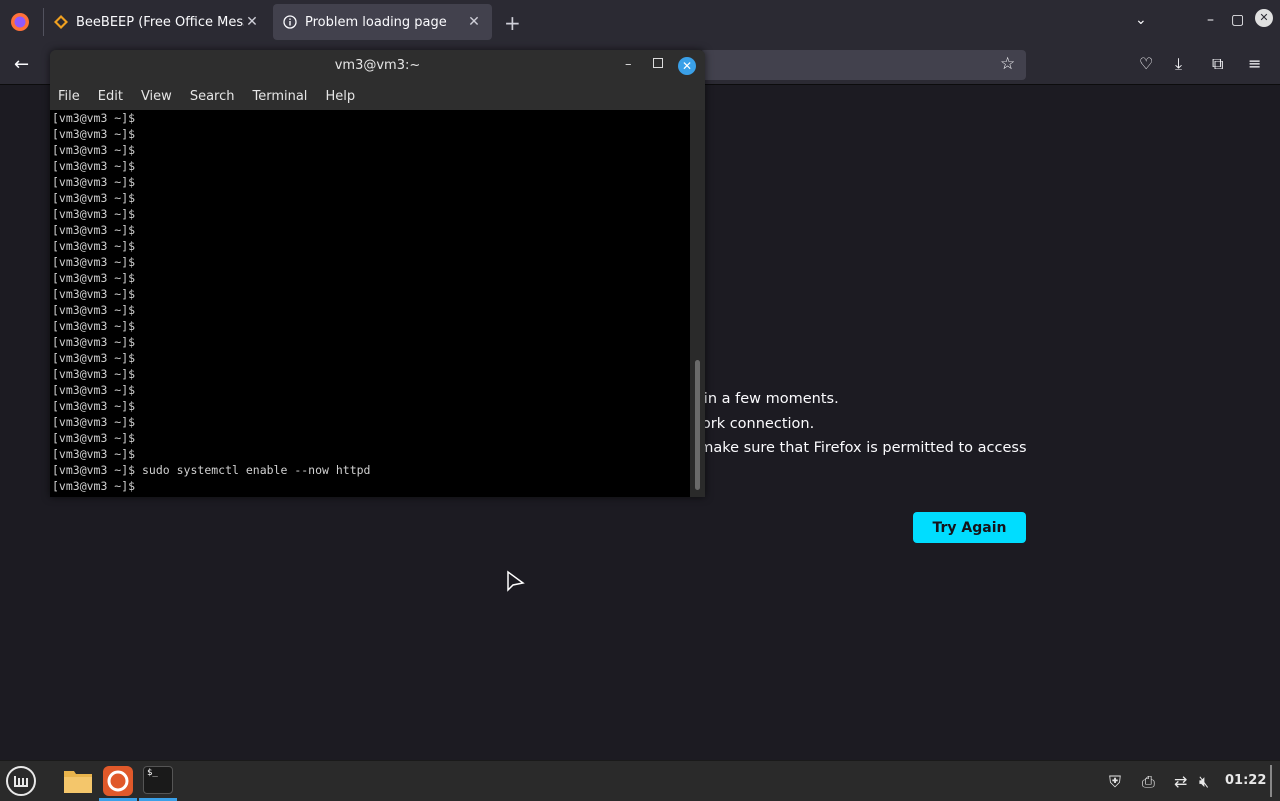 The width and height of the screenshot is (1280, 801). I want to click on terminal-menu-bar: File Edit View Search Terminal Help, so click(377, 96).